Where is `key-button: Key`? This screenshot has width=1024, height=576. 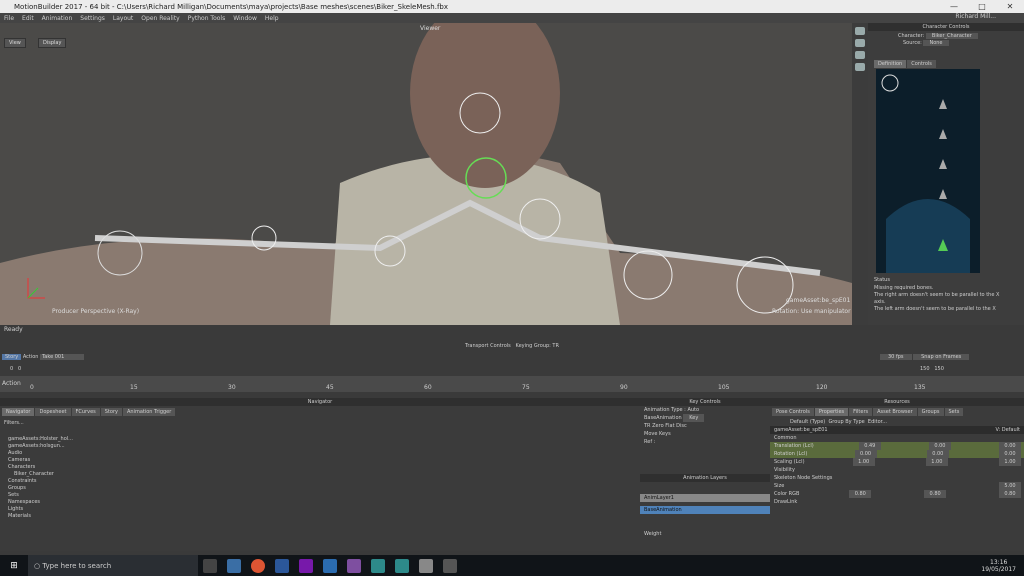
key-button: Key is located at coordinates (694, 418).